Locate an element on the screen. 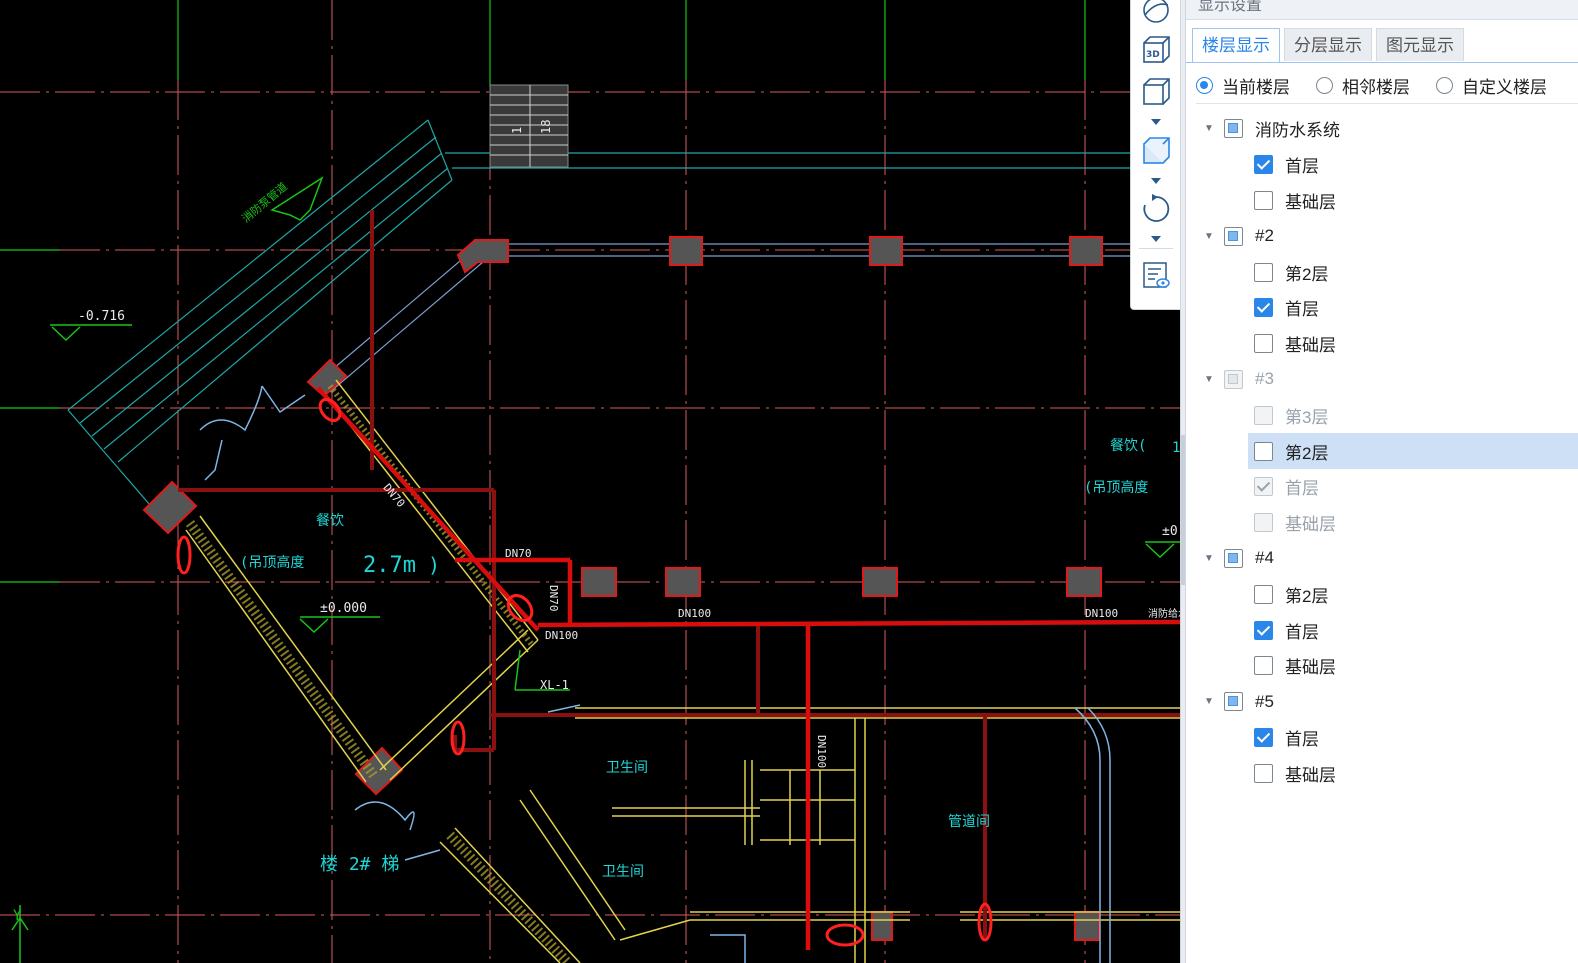 This screenshot has width=1578, height=963. splitter-grip is located at coordinates (1183, 510).